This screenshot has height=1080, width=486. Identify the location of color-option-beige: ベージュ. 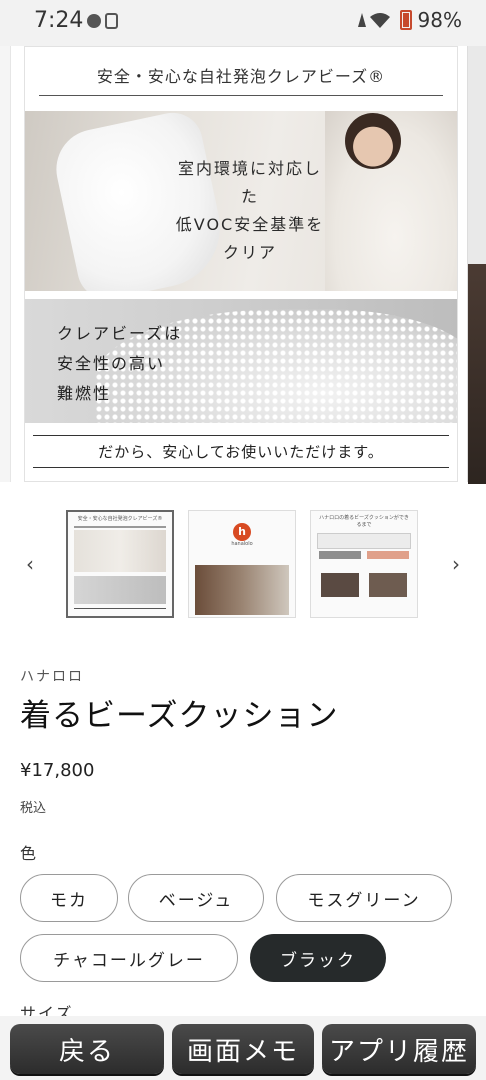
(196, 898).